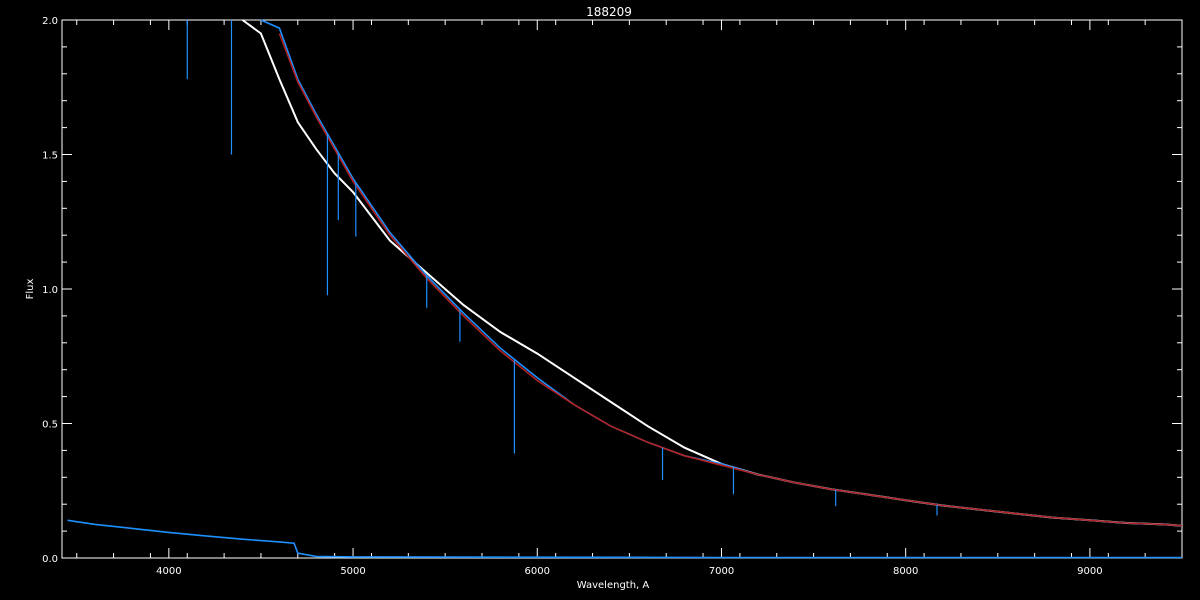  I want to click on chart-title: 188209, so click(609, 12).